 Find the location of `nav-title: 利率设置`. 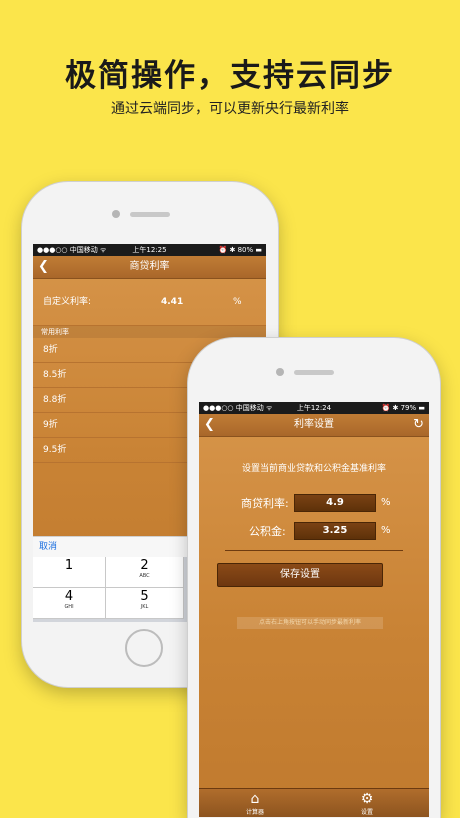

nav-title: 利率设置 is located at coordinates (314, 424).